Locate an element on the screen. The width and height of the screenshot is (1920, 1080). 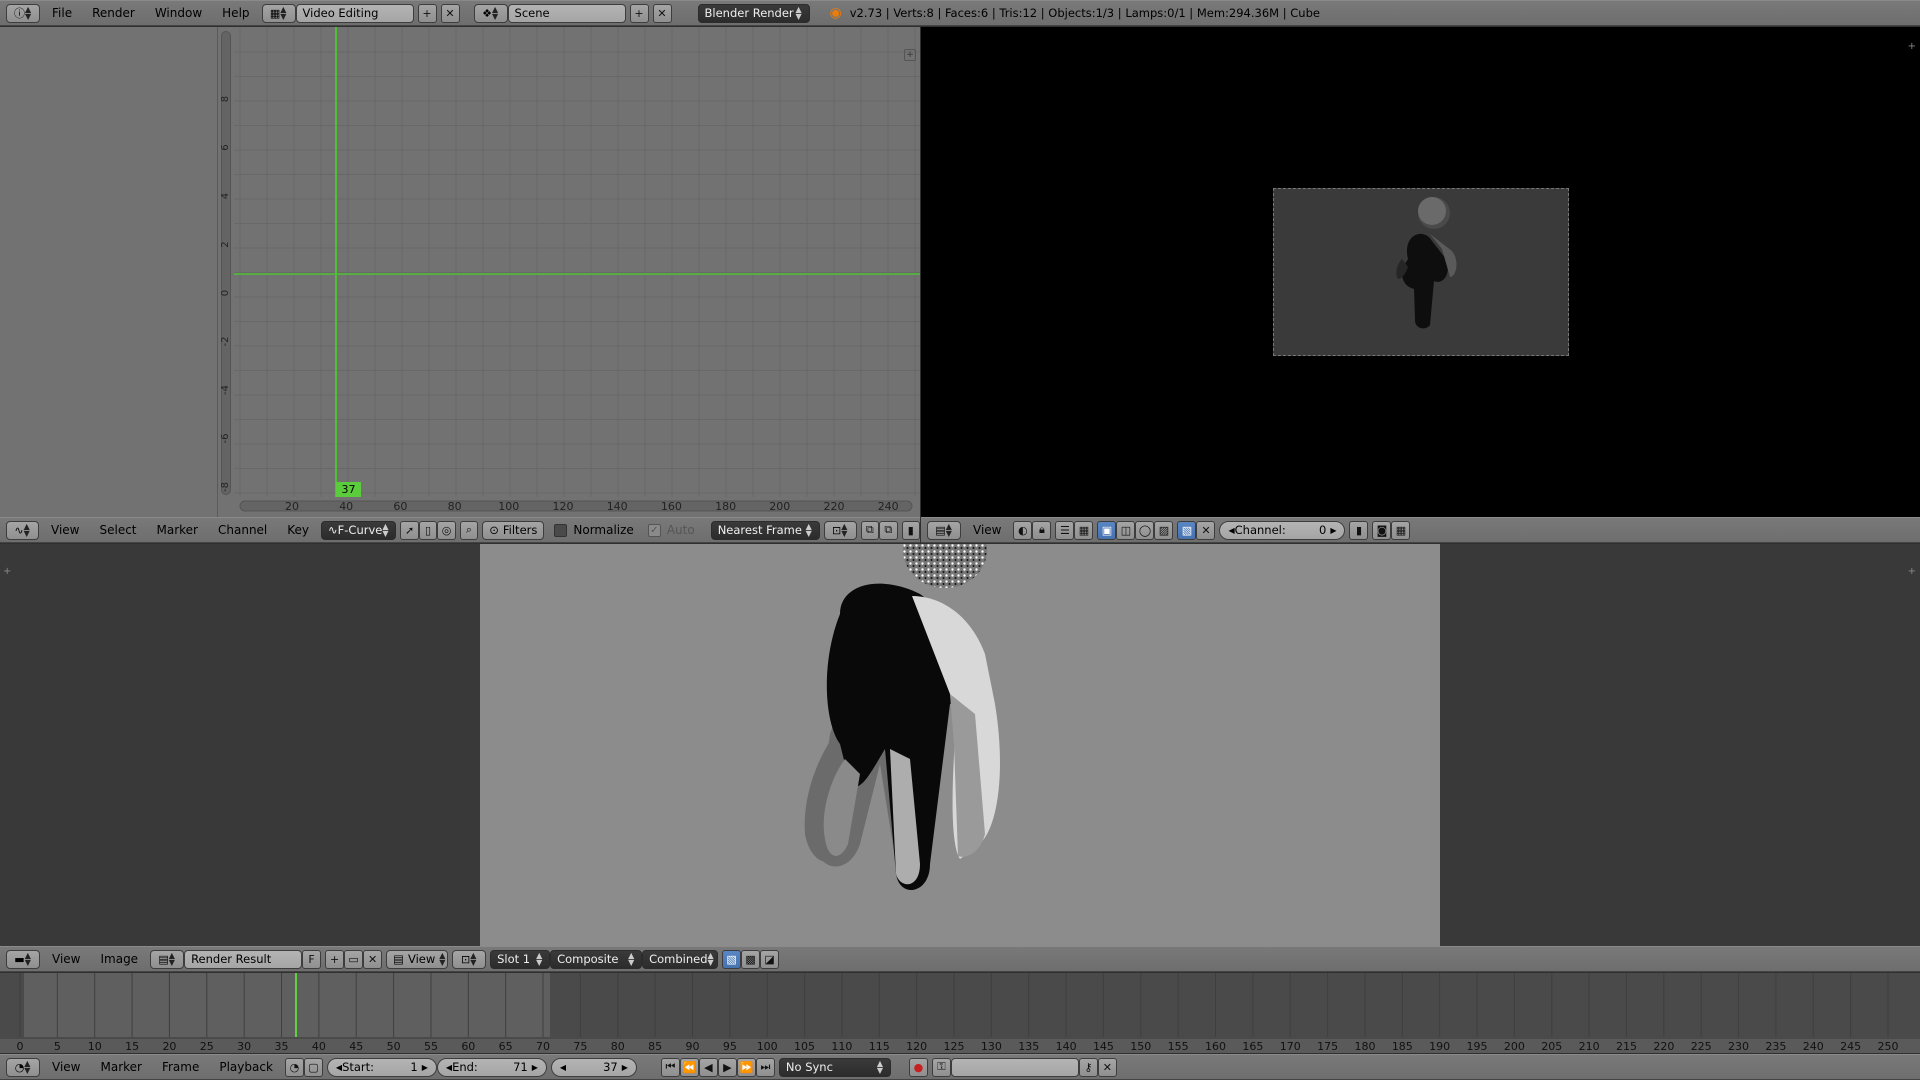
menu-file: File is located at coordinates (62, 13).